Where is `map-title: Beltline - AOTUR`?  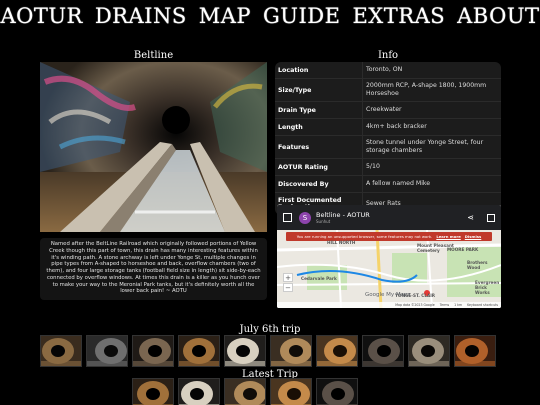 map-title: Beltline - AOTUR is located at coordinates (343, 215).